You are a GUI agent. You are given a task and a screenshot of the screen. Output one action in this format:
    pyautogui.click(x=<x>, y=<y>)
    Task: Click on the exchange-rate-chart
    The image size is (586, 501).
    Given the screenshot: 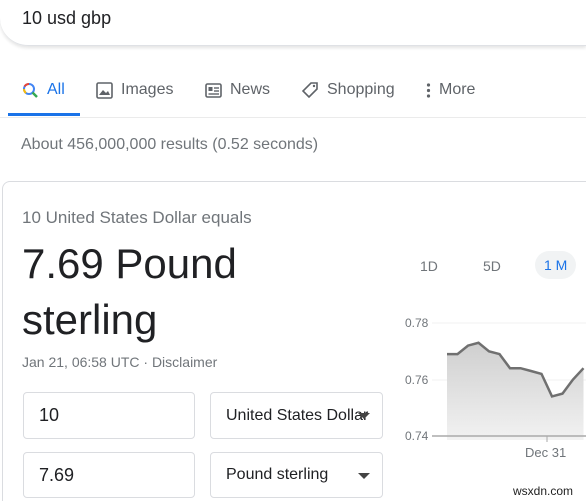 What is the action you would take?
    pyautogui.click(x=509, y=382)
    